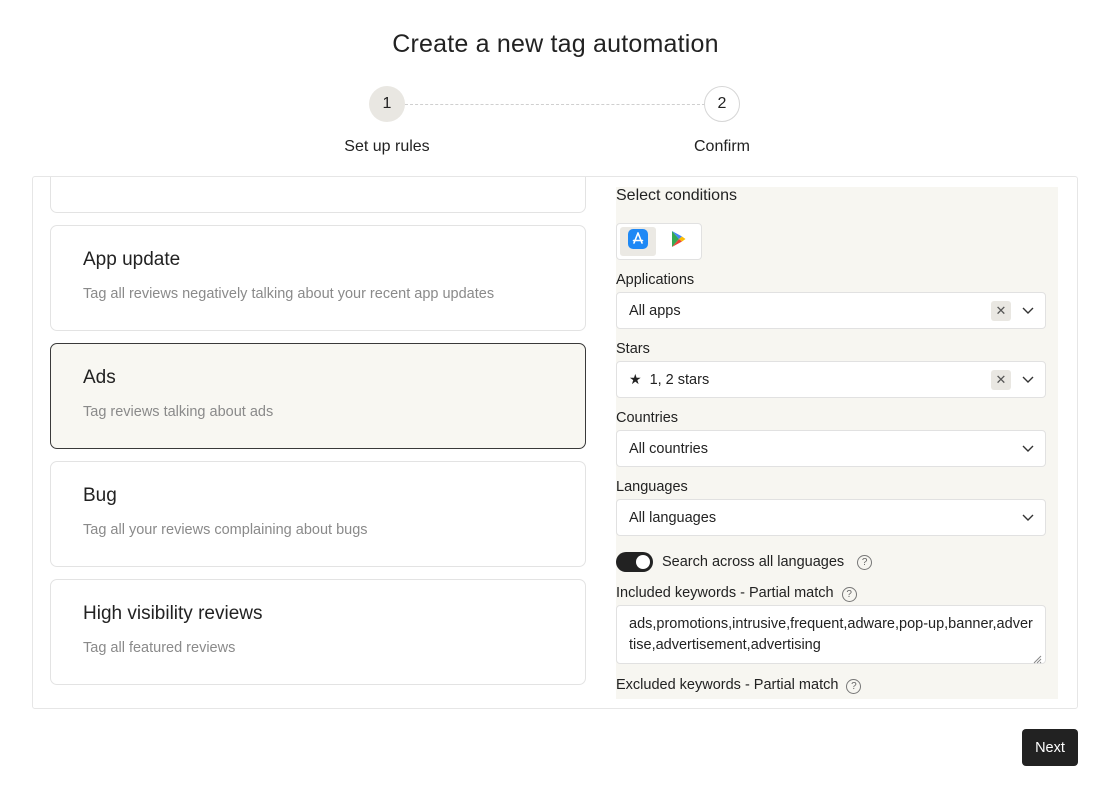 The width and height of the screenshot is (1111, 800). What do you see at coordinates (721, 146) in the screenshot?
I see `step-2-label: Confirm` at bounding box center [721, 146].